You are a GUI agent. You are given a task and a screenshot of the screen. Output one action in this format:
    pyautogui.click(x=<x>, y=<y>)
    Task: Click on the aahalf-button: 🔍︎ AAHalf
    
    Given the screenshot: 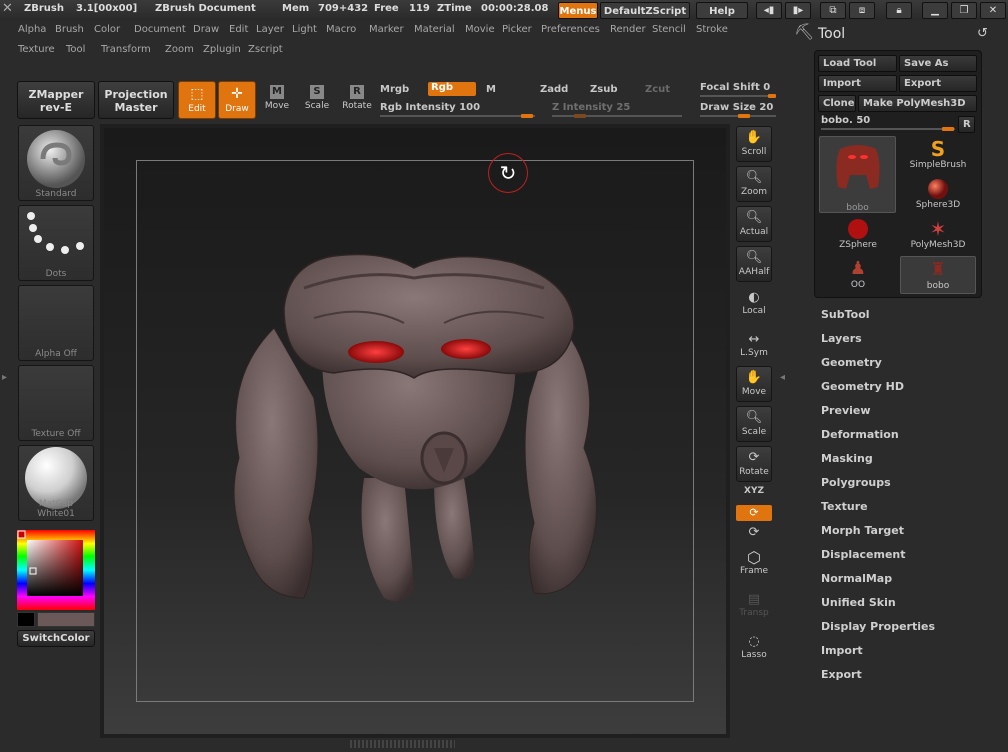 What is the action you would take?
    pyautogui.click(x=754, y=264)
    